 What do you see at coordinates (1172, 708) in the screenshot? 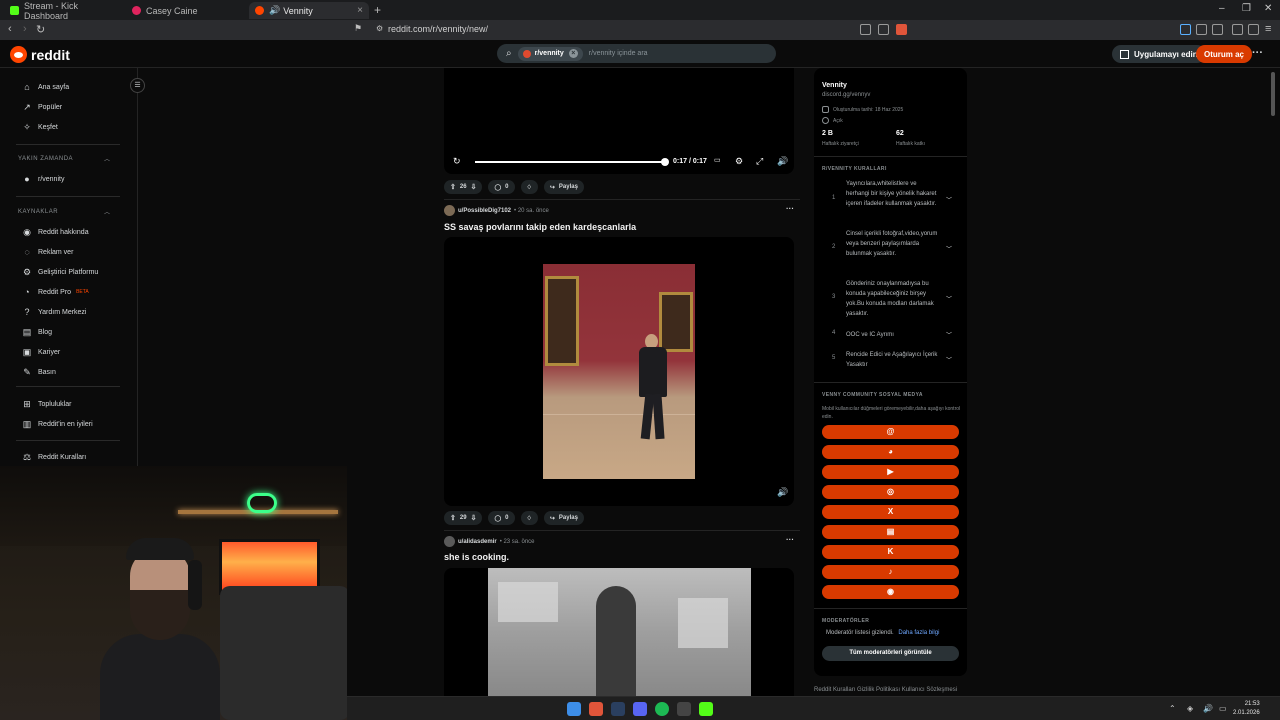
I see `tray-up-icon: ⌃` at bounding box center [1172, 708].